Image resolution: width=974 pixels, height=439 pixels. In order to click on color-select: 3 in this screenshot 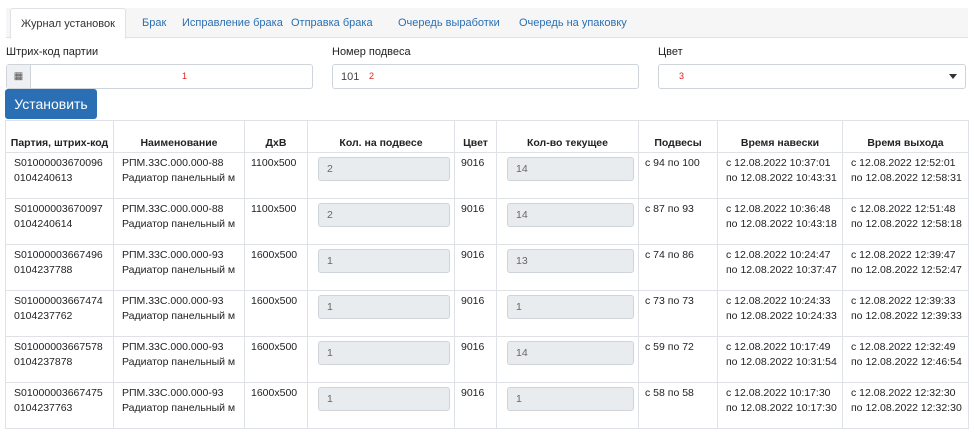, I will do `click(812, 76)`.